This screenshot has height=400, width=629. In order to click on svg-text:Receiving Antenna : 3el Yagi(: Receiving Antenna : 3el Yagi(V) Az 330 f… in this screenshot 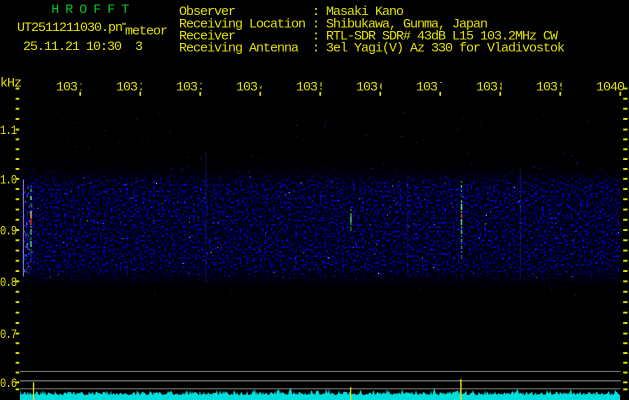, I will do `click(372, 48)`.